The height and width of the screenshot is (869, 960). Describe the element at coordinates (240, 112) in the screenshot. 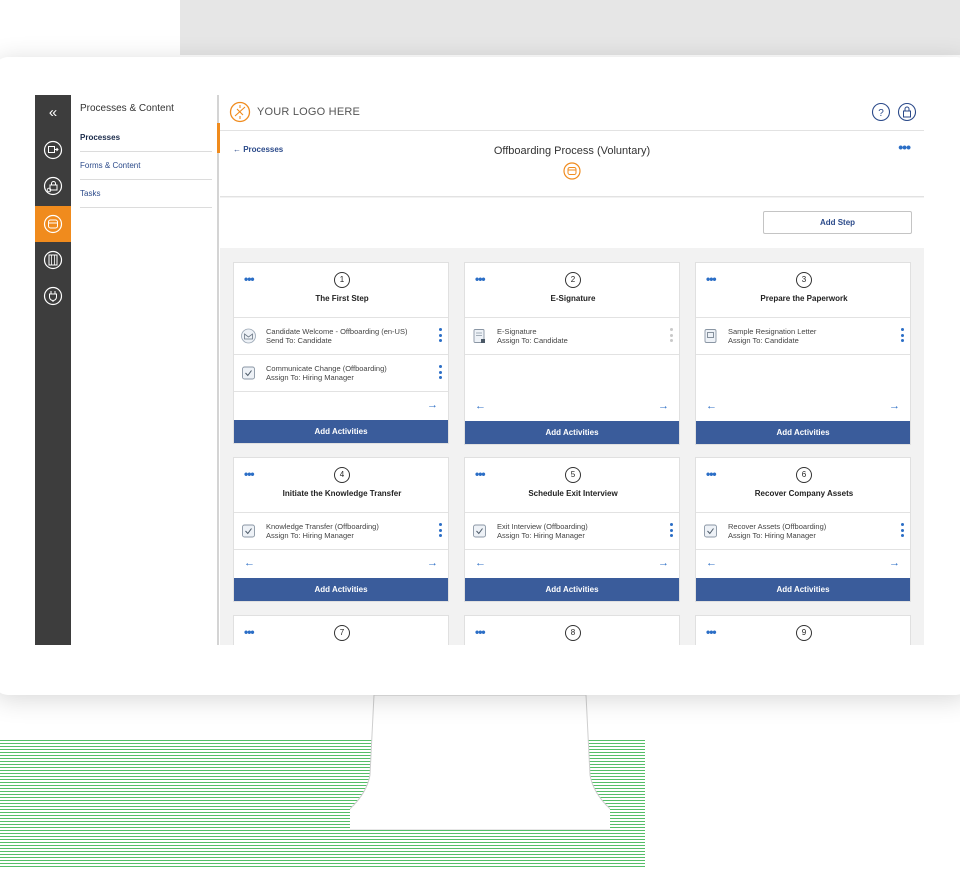

I see `logo-icon` at that location.